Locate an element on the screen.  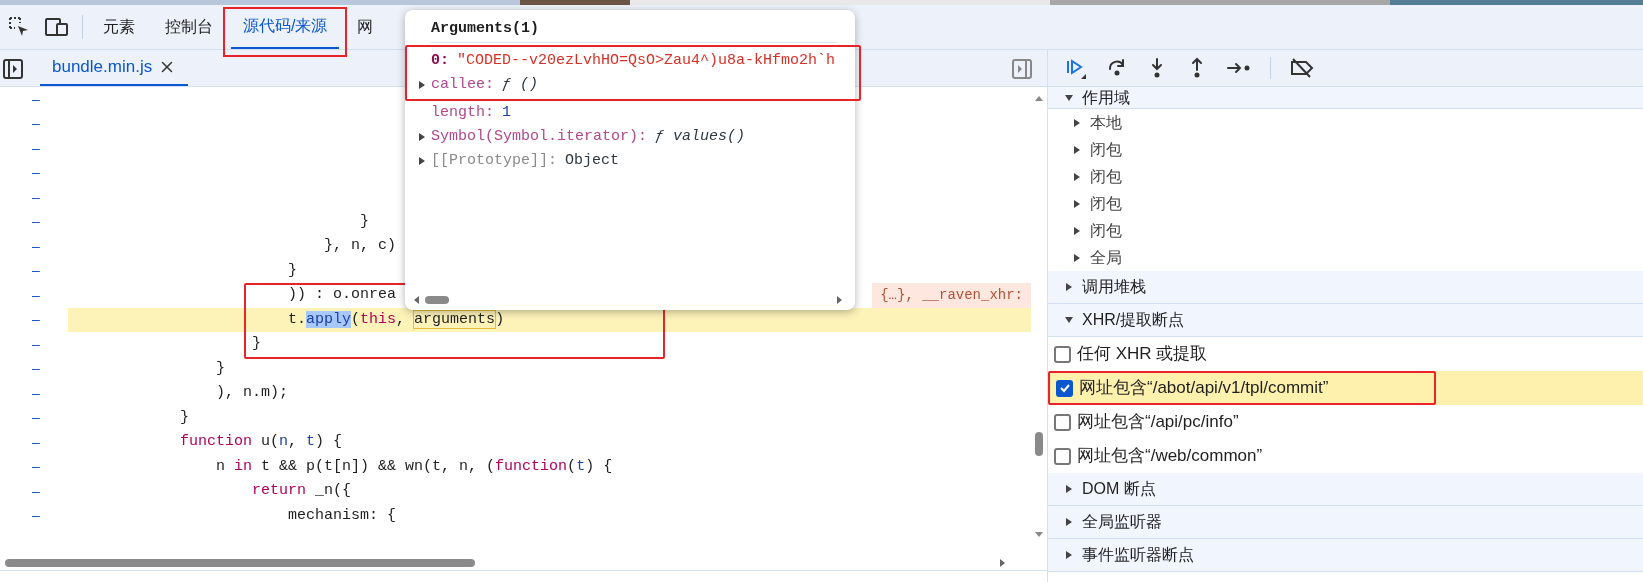
section-header: 全局监听器 is located at coordinates (1345, 522).